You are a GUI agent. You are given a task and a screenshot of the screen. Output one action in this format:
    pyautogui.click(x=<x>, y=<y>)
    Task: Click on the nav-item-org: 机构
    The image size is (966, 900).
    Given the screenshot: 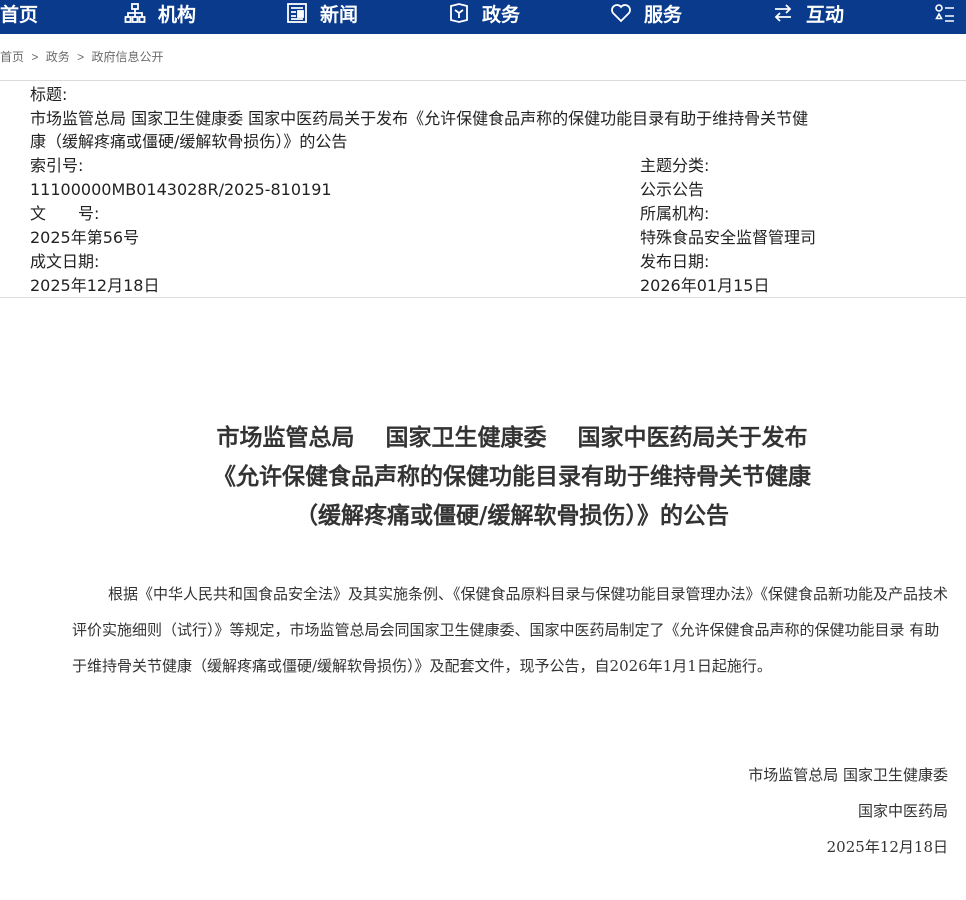 What is the action you would take?
    pyautogui.click(x=160, y=13)
    